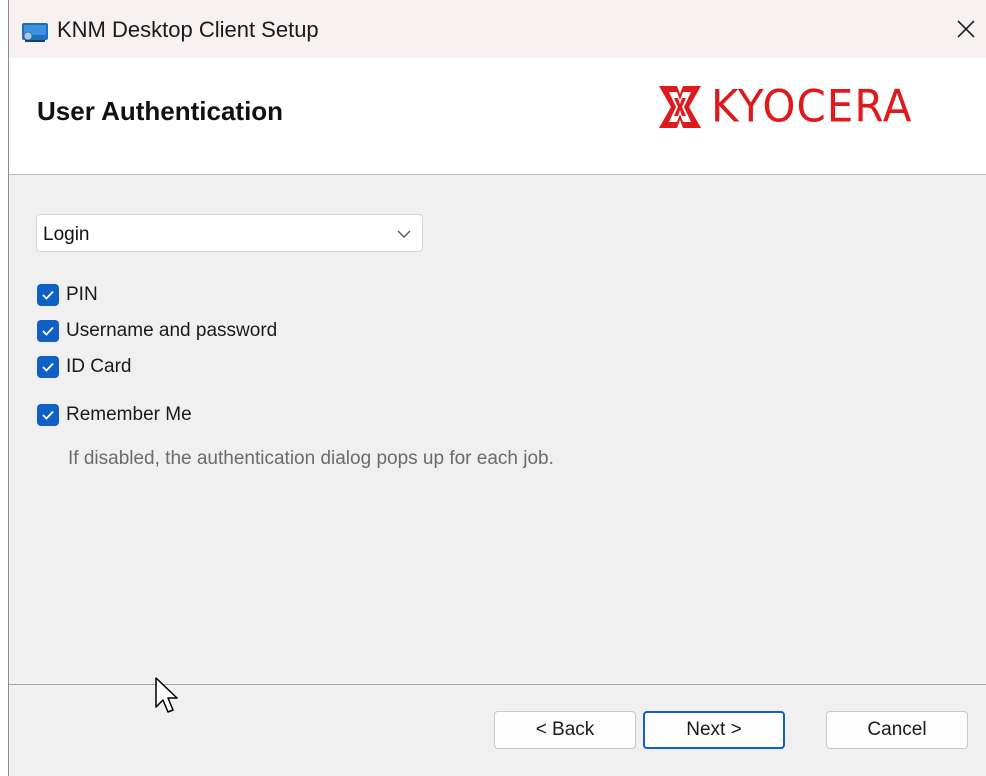 The image size is (986, 776). What do you see at coordinates (497, 116) in the screenshot?
I see `page-header: User Authentication KYOCERA` at bounding box center [497, 116].